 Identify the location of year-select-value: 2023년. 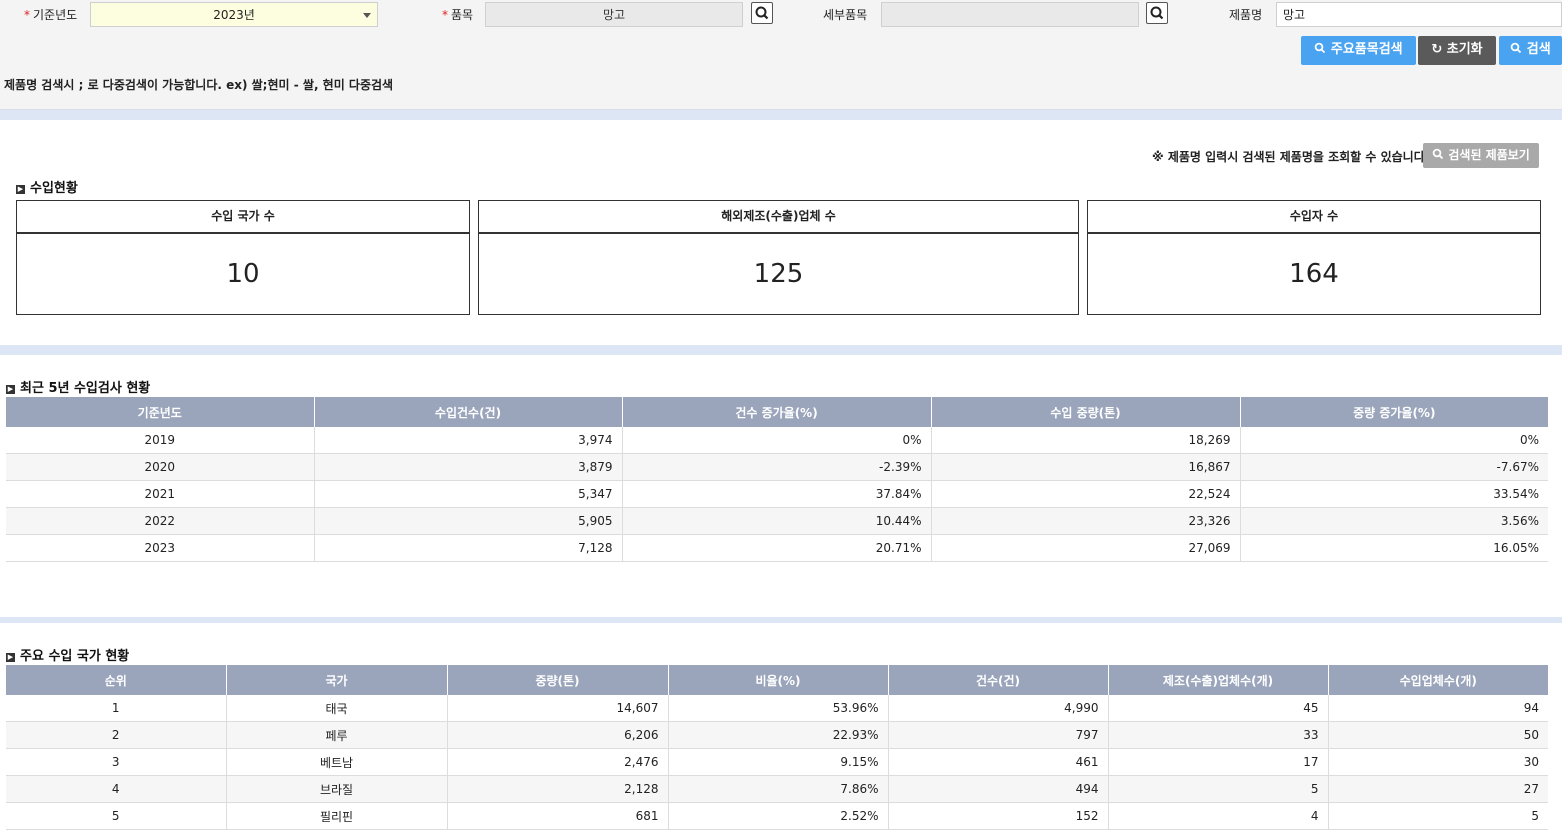
(234, 15).